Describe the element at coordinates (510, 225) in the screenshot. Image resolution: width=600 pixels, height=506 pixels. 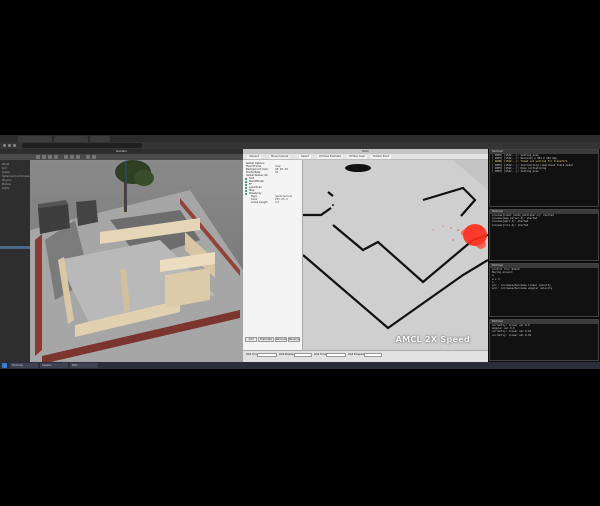
I see `terminal-line: process[rviz-4]: started` at that location.